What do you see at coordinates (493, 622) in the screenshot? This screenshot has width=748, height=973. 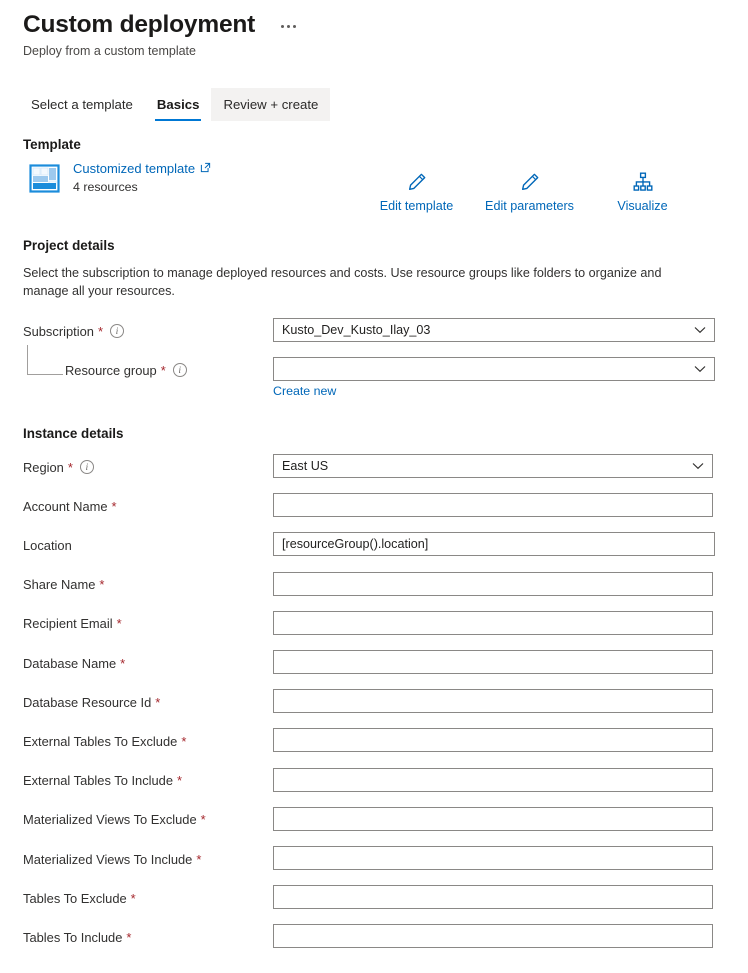 I see `recipient-email-input` at bounding box center [493, 622].